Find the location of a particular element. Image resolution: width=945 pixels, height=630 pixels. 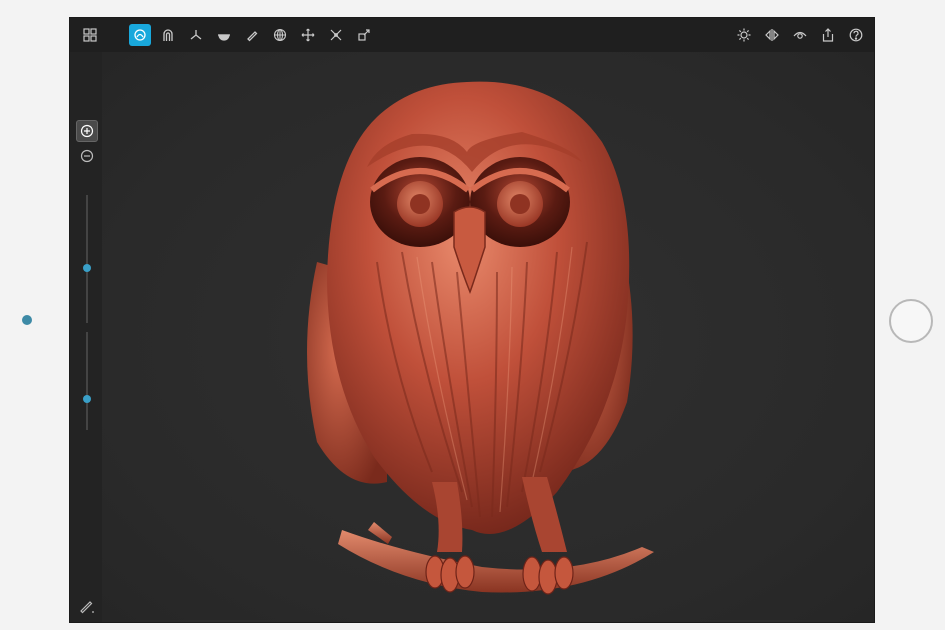

share-icon is located at coordinates (828, 35).